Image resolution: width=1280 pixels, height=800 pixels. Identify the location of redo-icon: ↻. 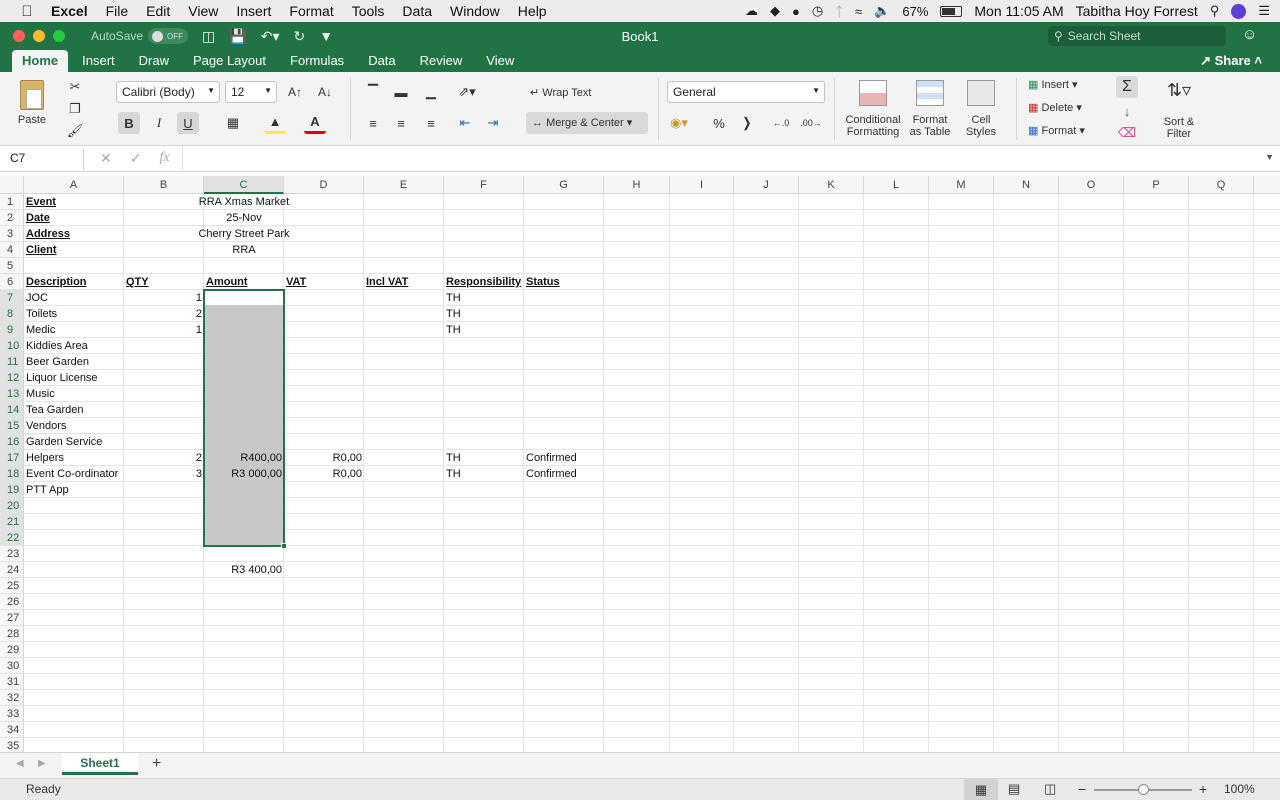
(299, 36).